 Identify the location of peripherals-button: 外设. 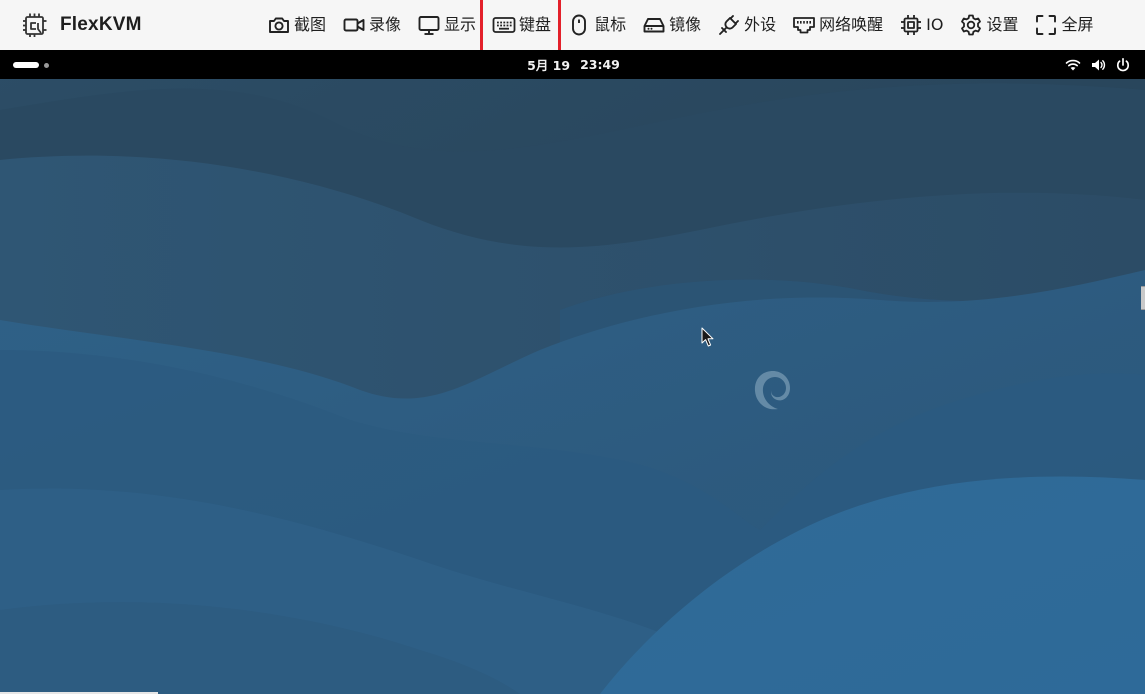
(746, 25).